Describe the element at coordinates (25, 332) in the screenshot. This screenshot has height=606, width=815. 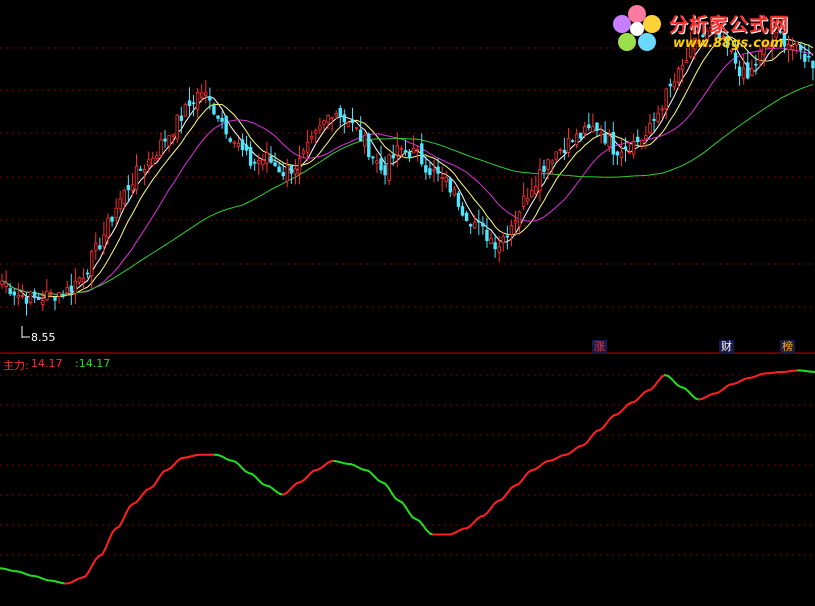
I see `low-price-marker` at that location.